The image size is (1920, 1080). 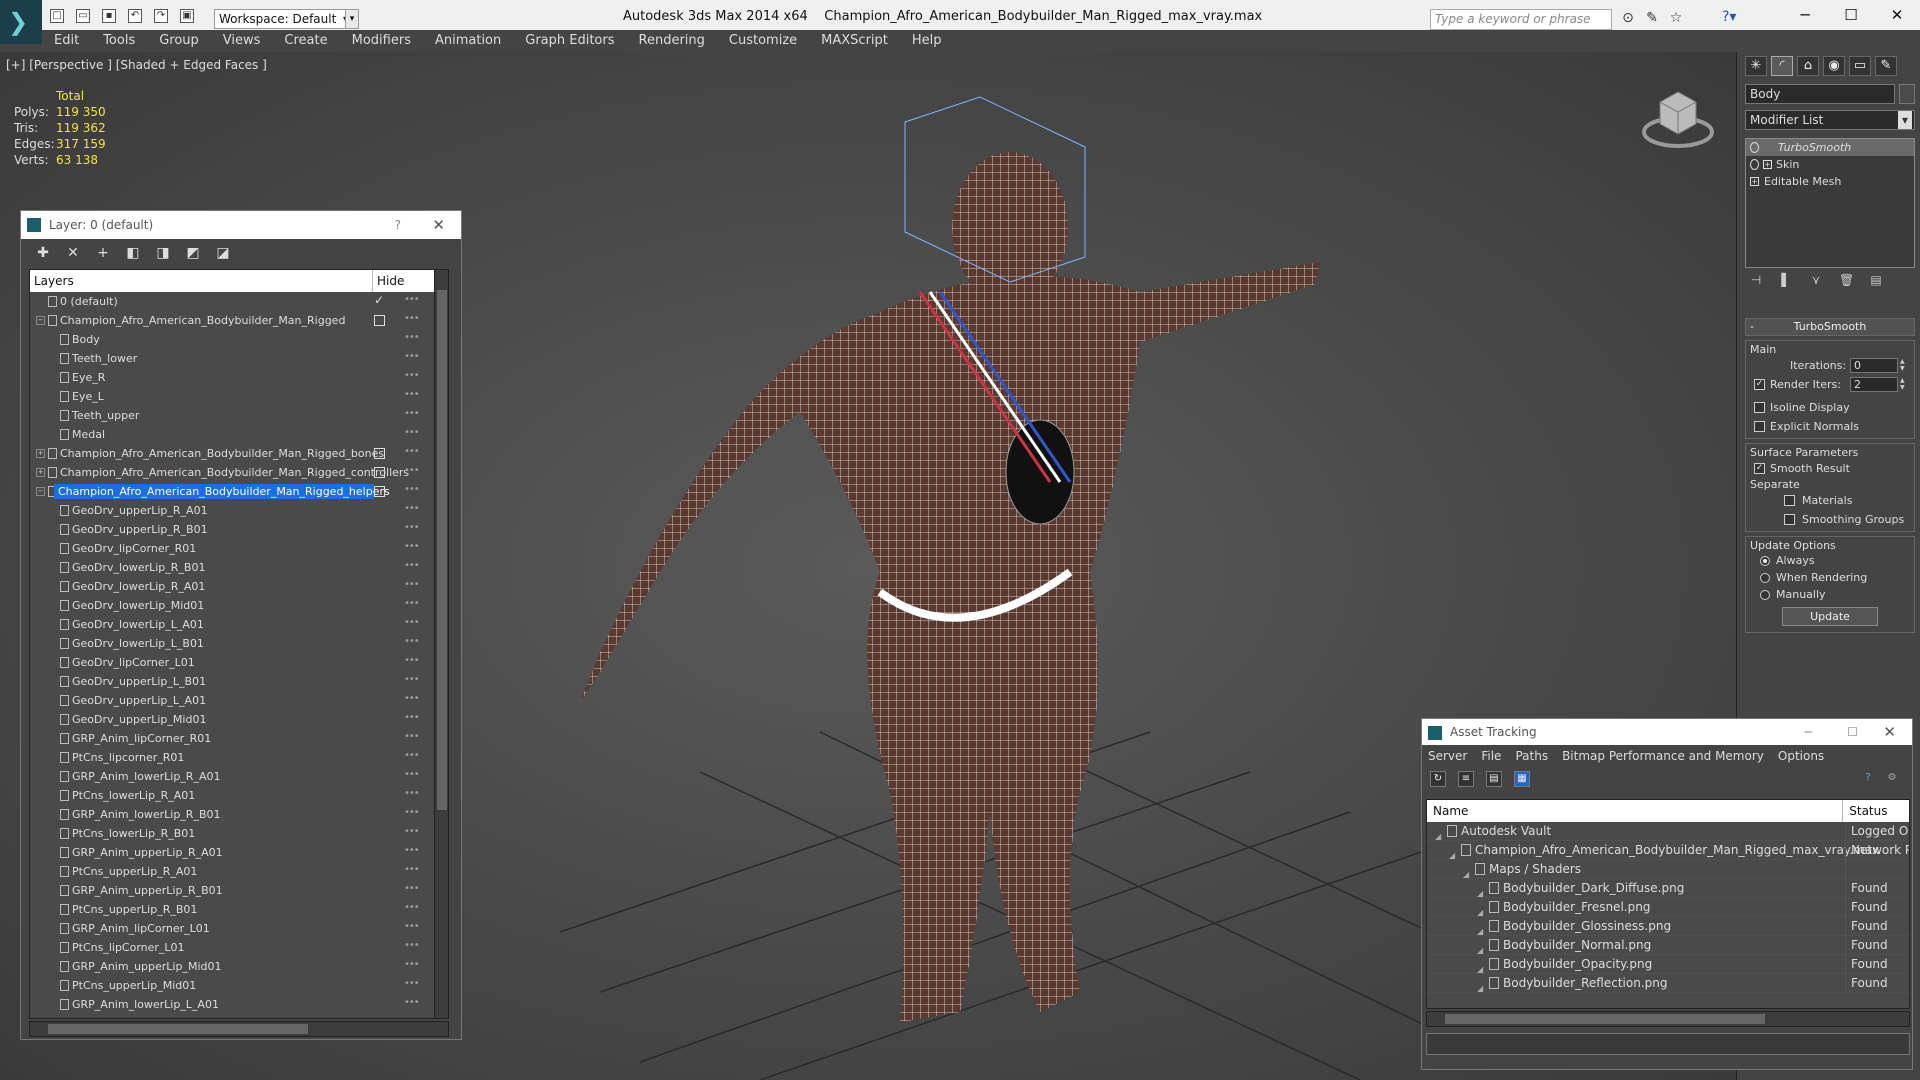 I want to click on collapse-icon: −, so click(x=40, y=491).